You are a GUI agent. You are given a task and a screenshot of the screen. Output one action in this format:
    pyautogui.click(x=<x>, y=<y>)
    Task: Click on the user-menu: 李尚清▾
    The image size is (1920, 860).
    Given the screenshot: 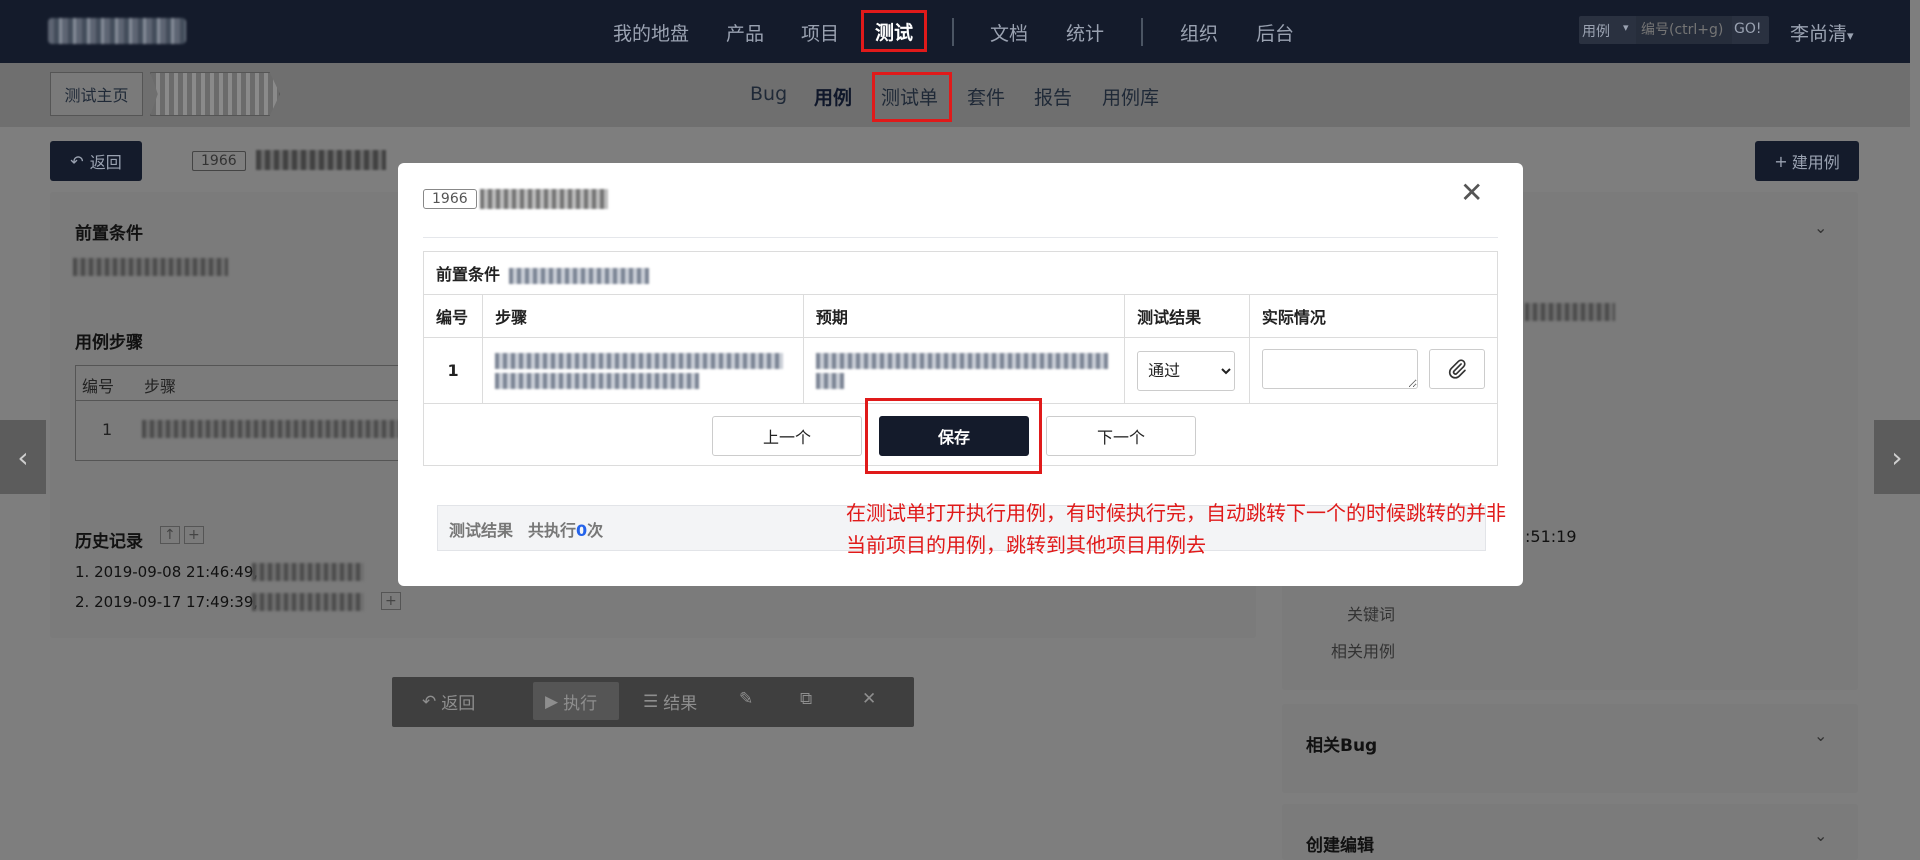 What is the action you would take?
    pyautogui.click(x=1822, y=32)
    